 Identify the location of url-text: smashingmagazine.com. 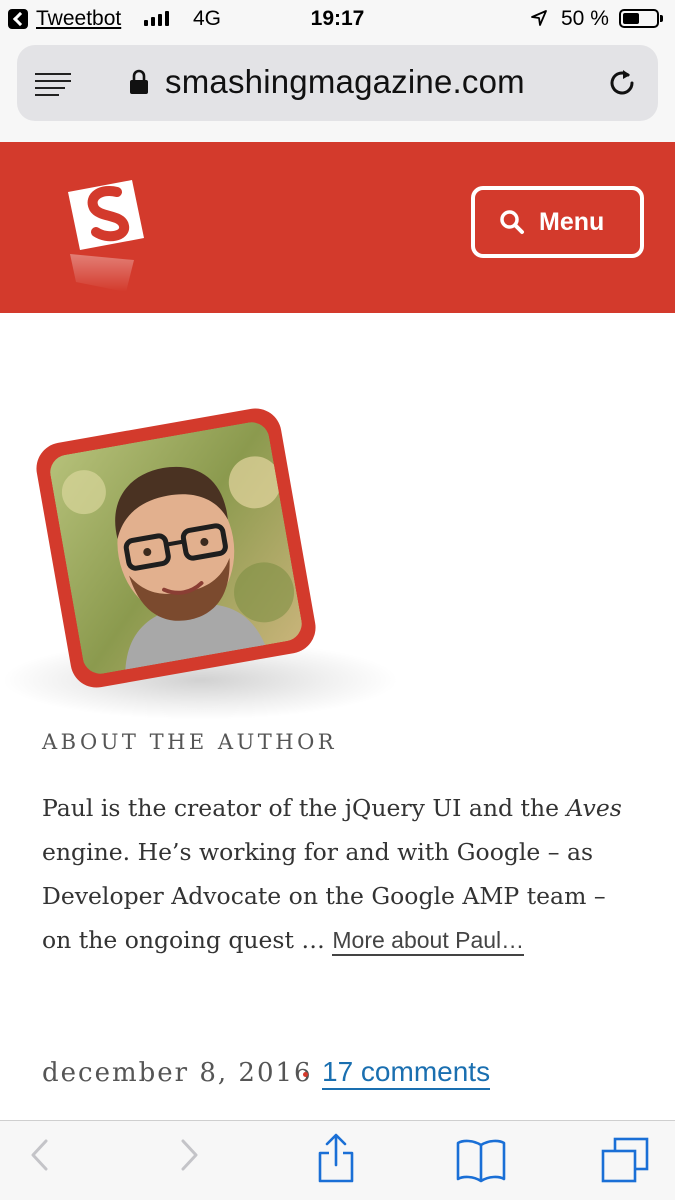
(345, 81).